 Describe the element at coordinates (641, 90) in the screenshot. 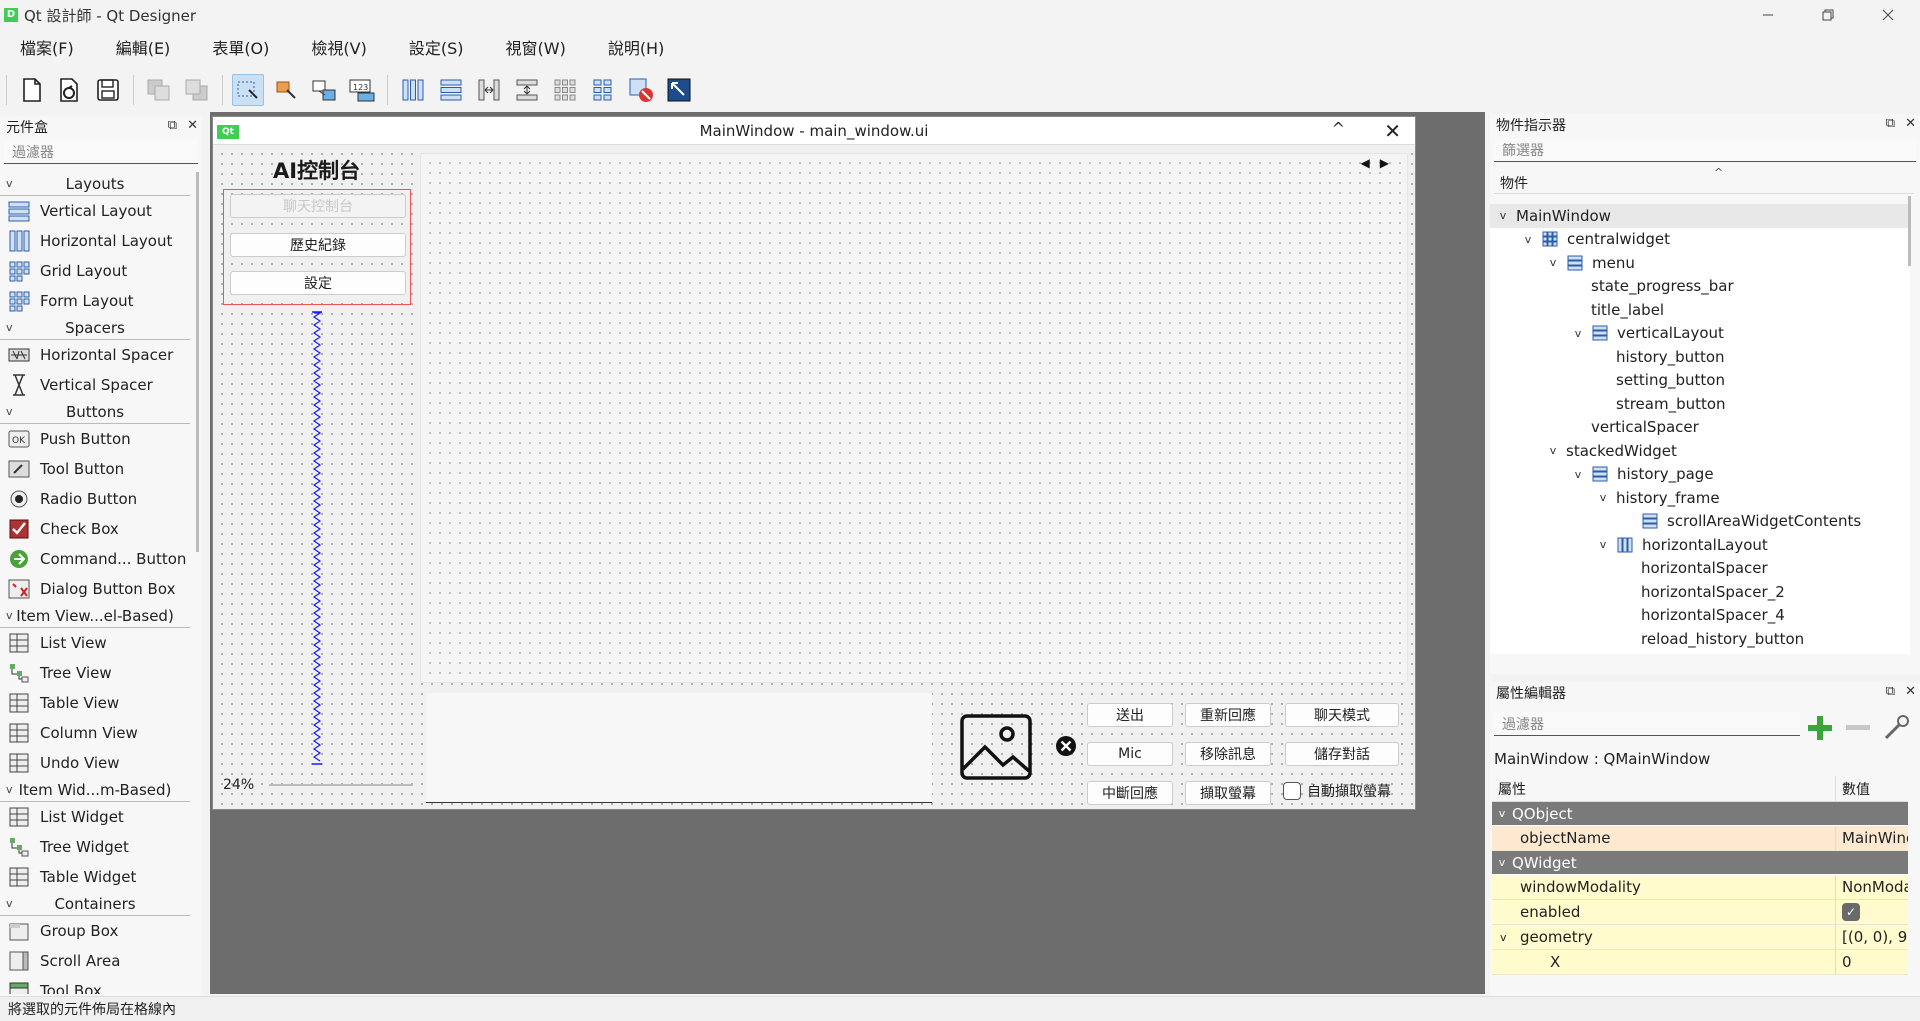

I see `break-layout-icon` at that location.